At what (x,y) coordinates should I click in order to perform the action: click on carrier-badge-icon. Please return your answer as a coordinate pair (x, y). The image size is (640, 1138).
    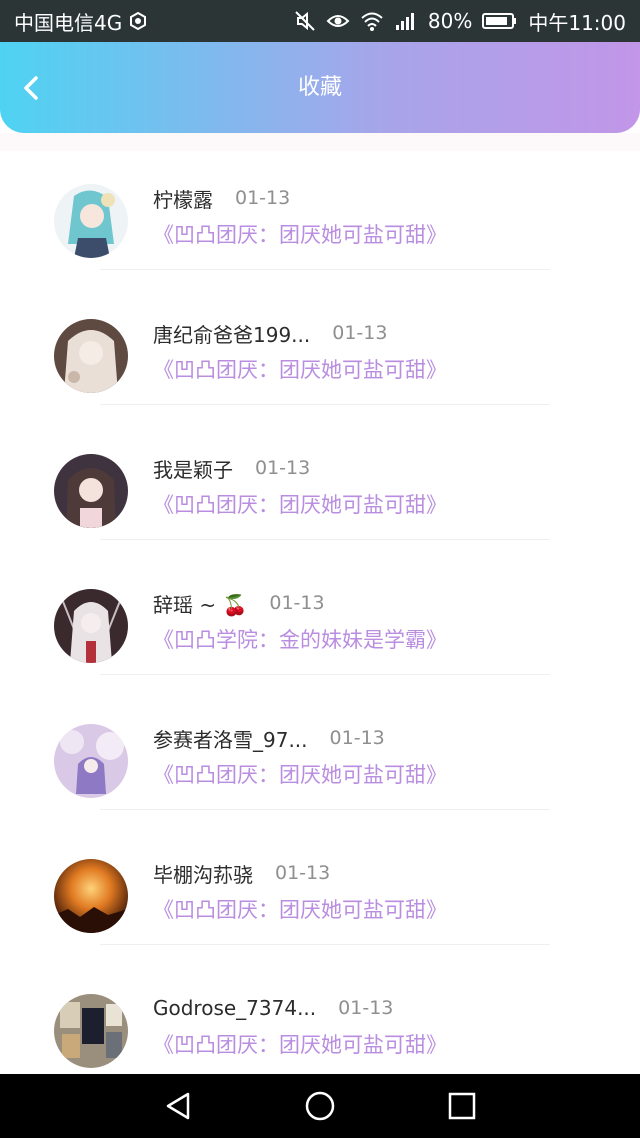
    Looking at the image, I should click on (138, 21).